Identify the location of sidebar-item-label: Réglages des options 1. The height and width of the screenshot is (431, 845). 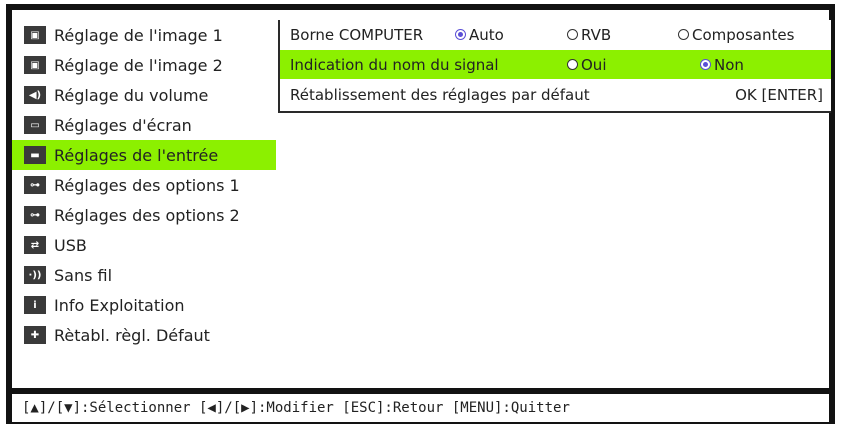
(147, 185).